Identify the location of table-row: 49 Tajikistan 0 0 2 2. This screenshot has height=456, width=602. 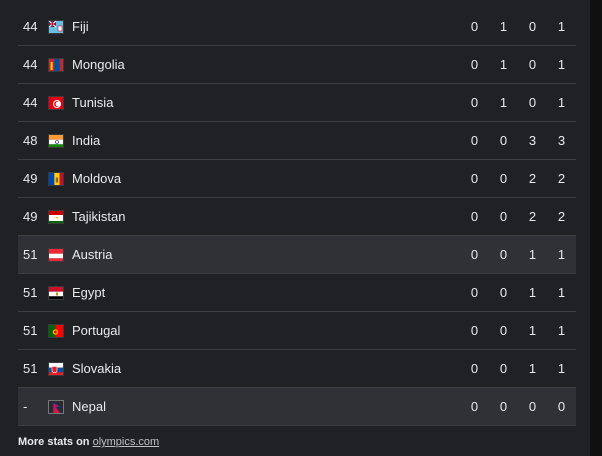
(297, 217).